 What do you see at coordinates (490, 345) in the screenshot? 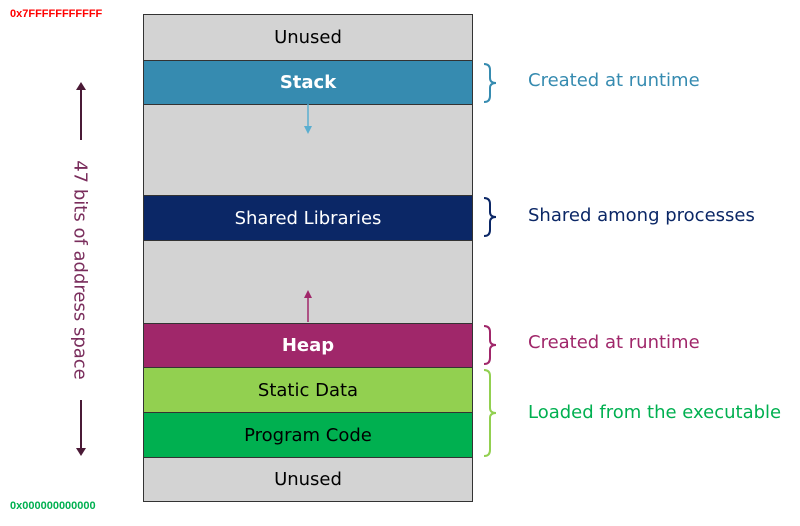
I see `heap-brace-icon` at bounding box center [490, 345].